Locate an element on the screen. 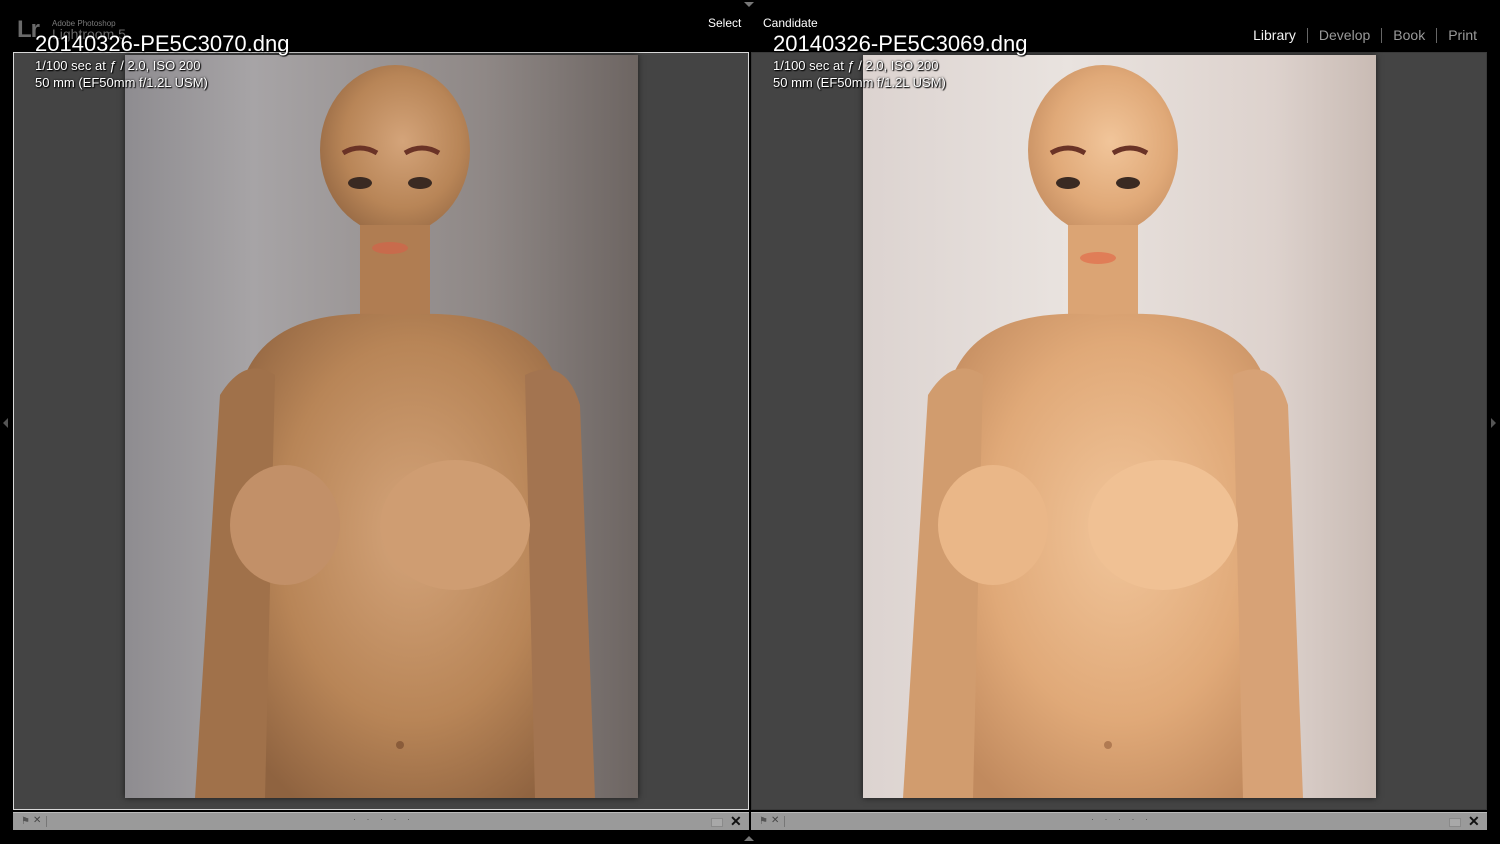 The image size is (1500, 844). bottom-panel-toggle-icon is located at coordinates (749, 838).